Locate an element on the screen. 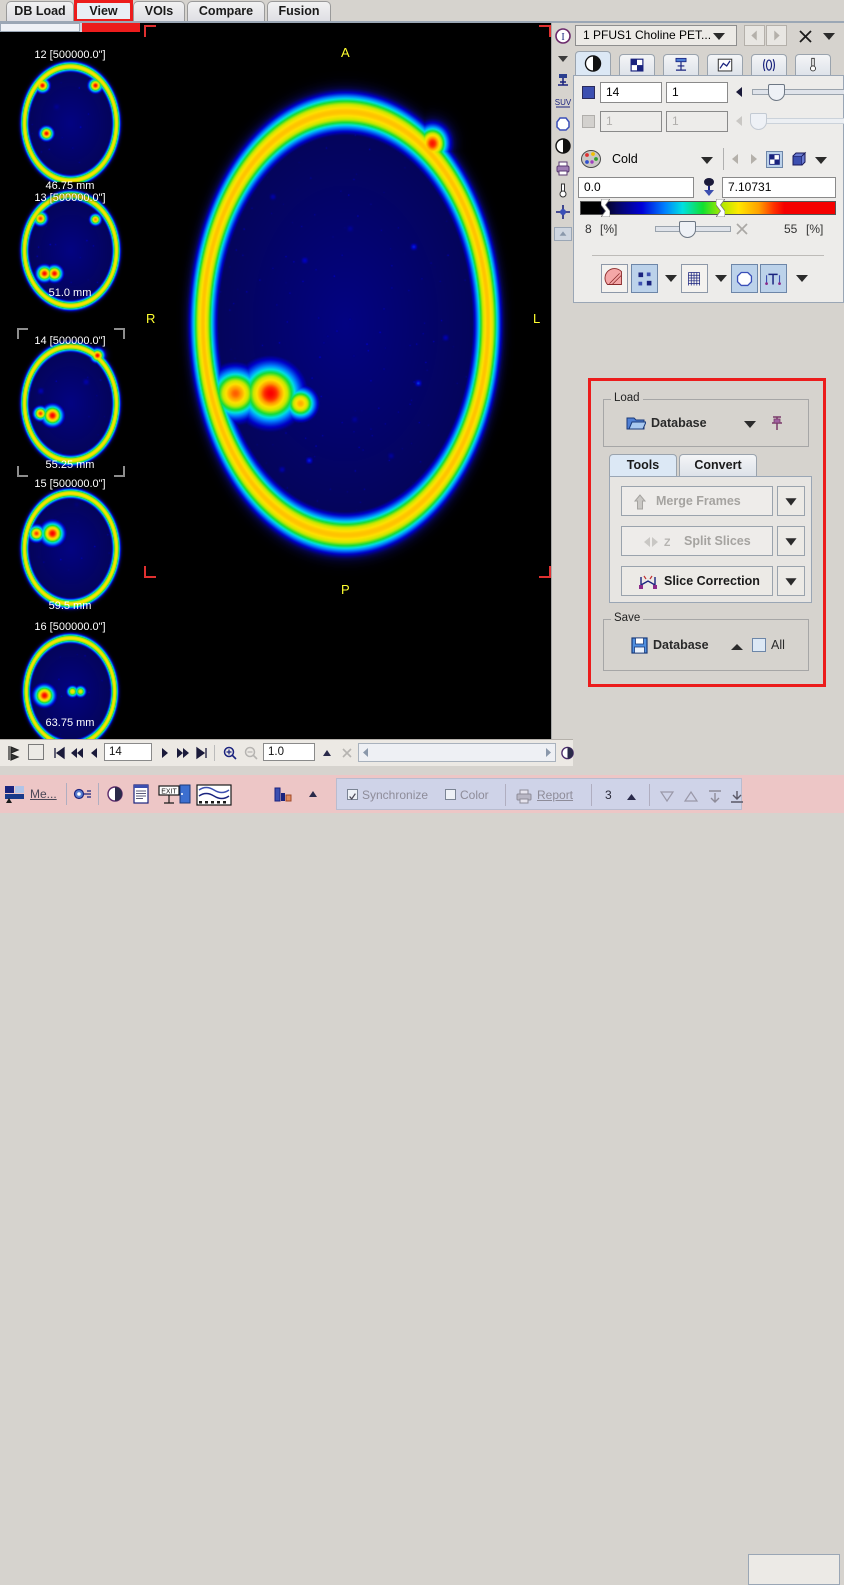 This screenshot has height=1585, width=844. stop-square-icon is located at coordinates (36, 752).